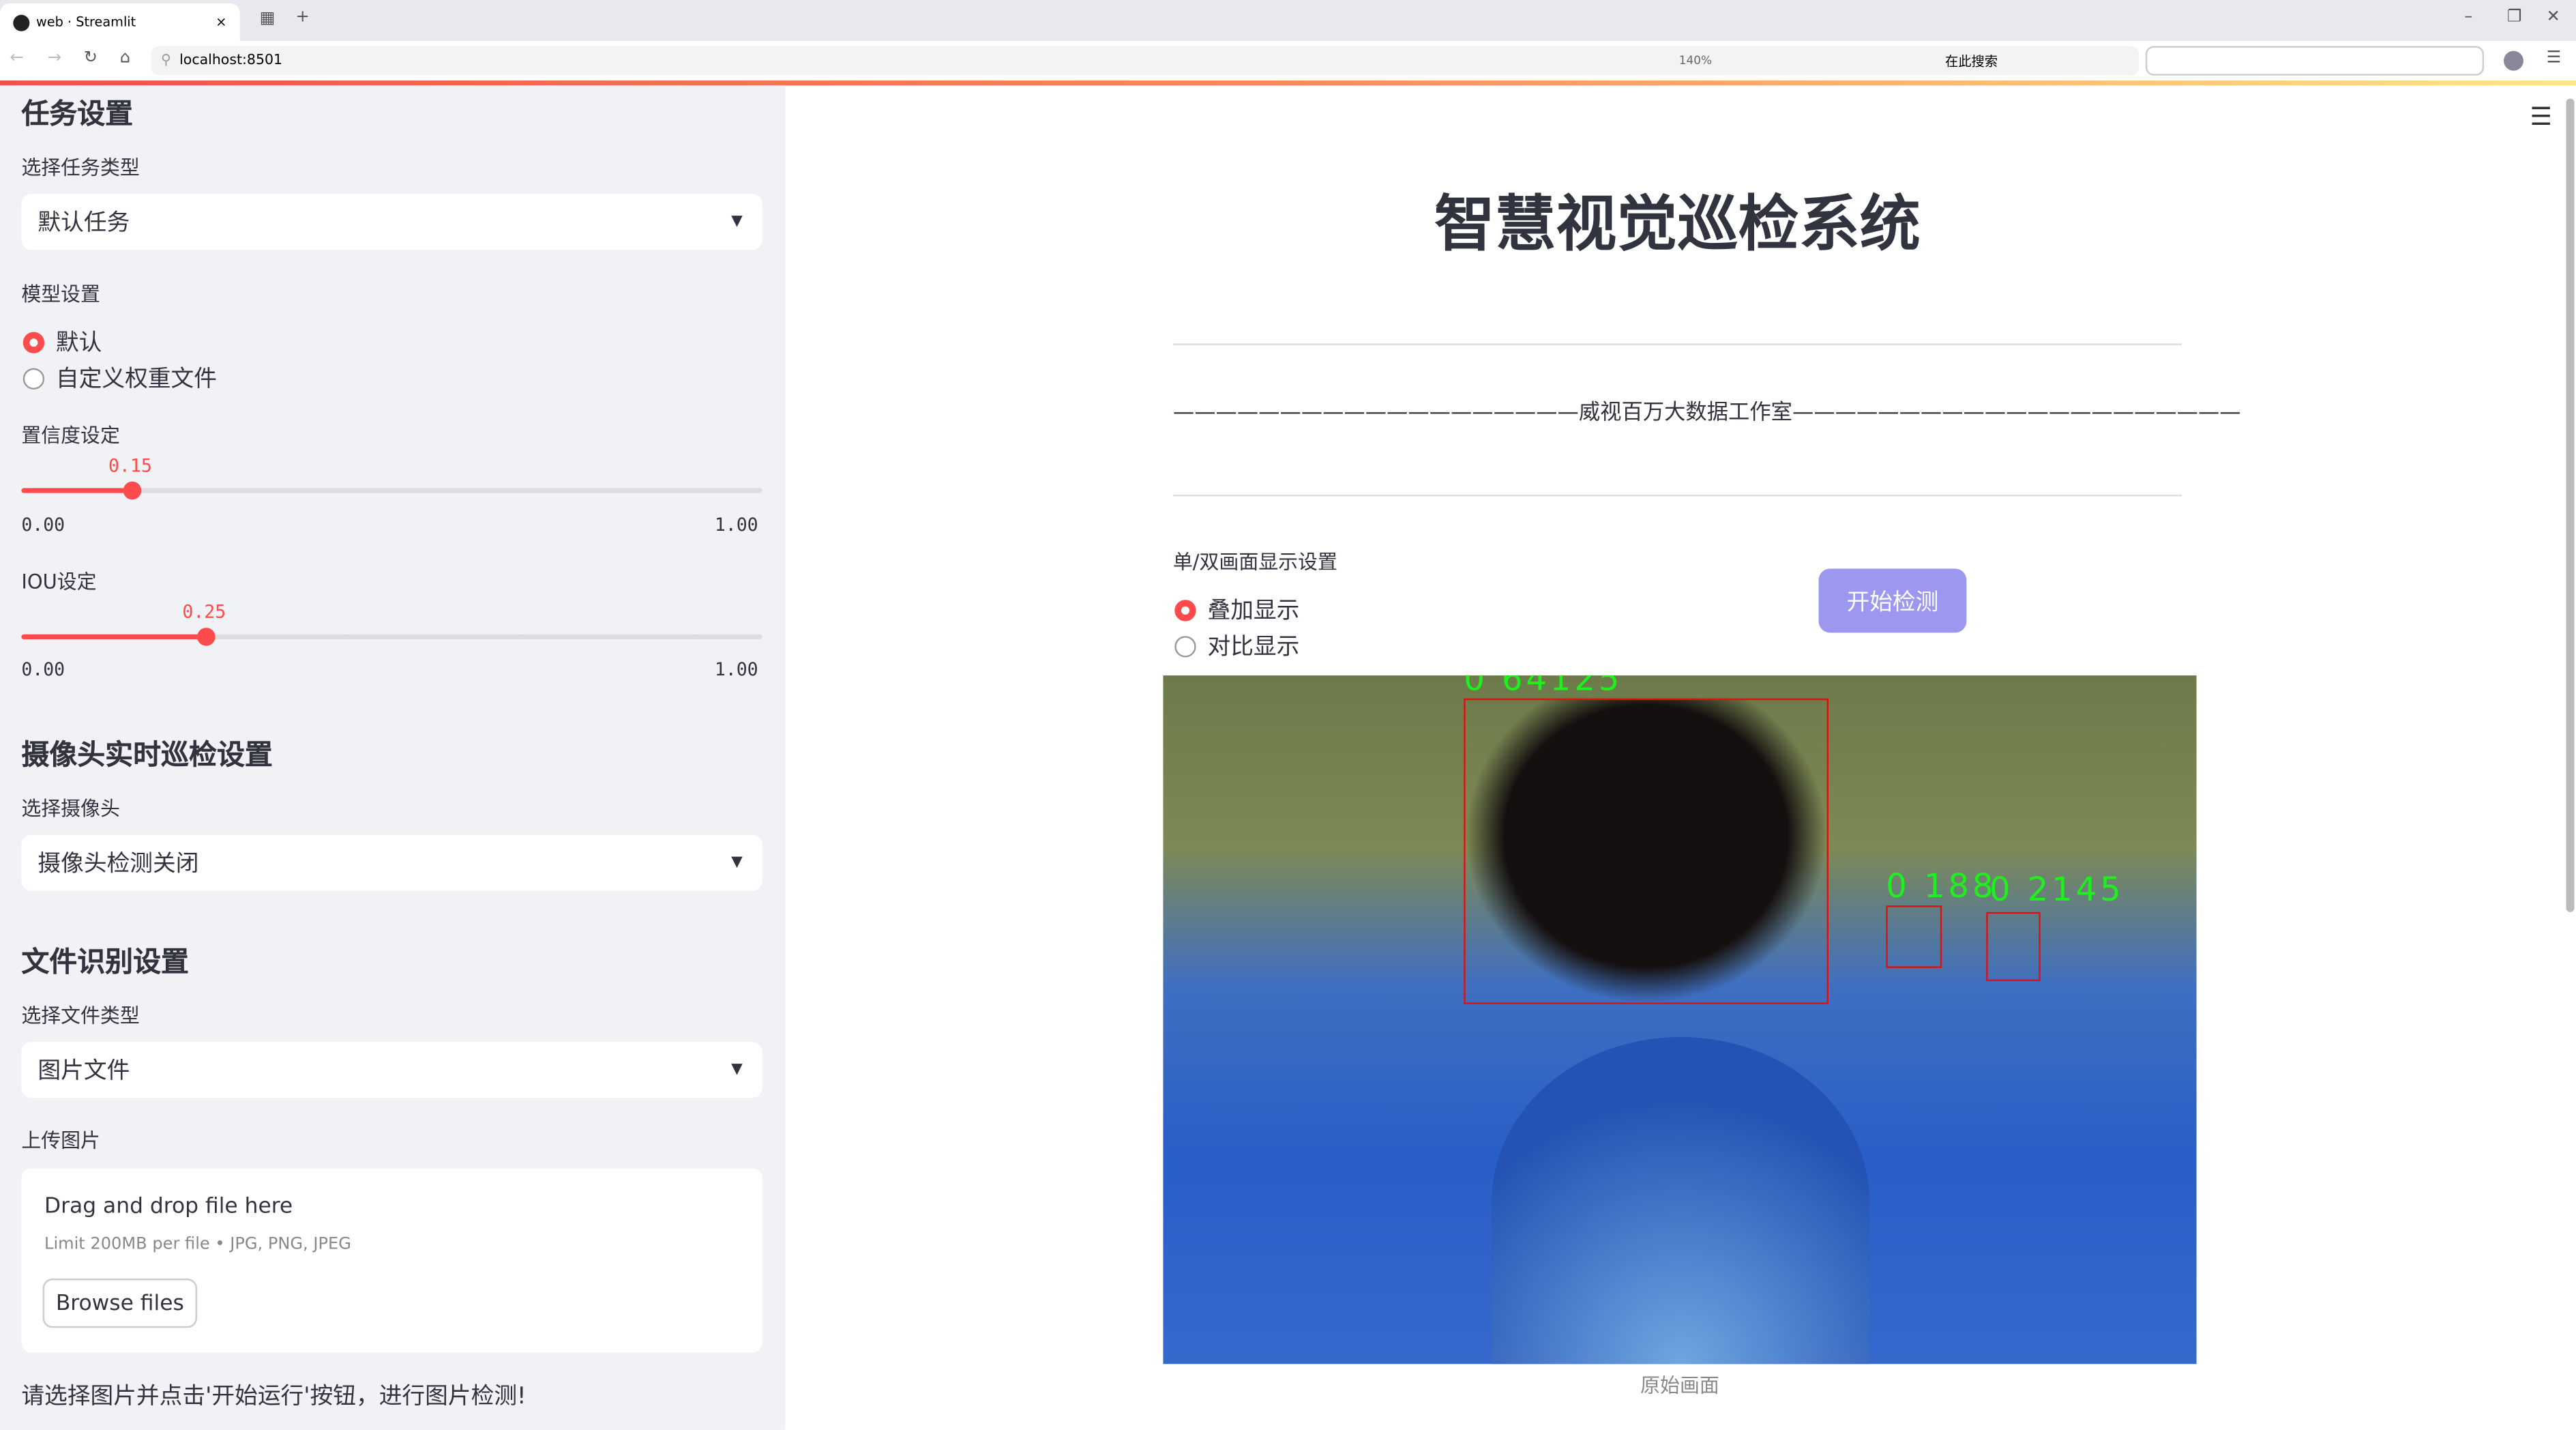  Describe the element at coordinates (1681, 1200) in the screenshot. I see `logo-emblem` at that location.